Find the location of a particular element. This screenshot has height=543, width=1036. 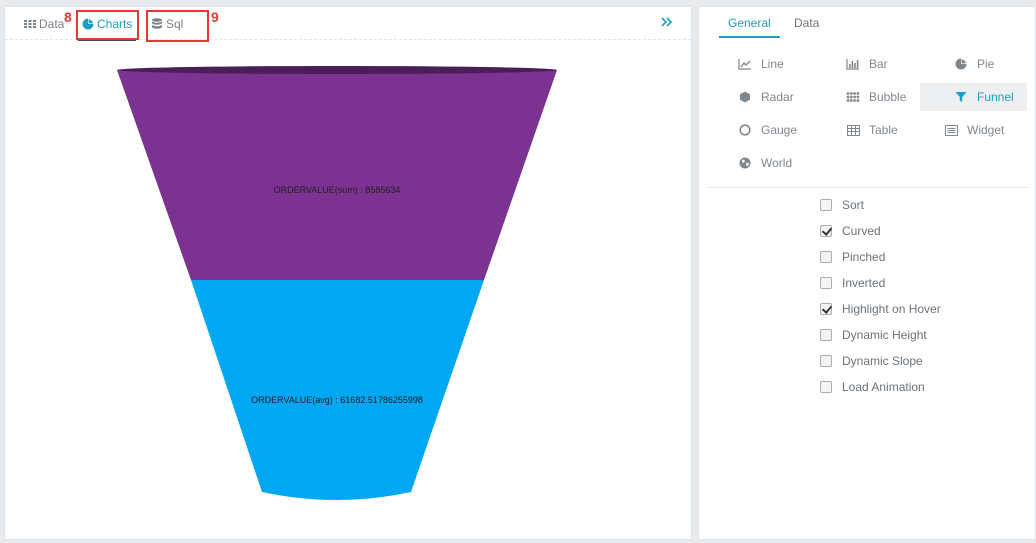

curved-checkbox is located at coordinates (826, 231).